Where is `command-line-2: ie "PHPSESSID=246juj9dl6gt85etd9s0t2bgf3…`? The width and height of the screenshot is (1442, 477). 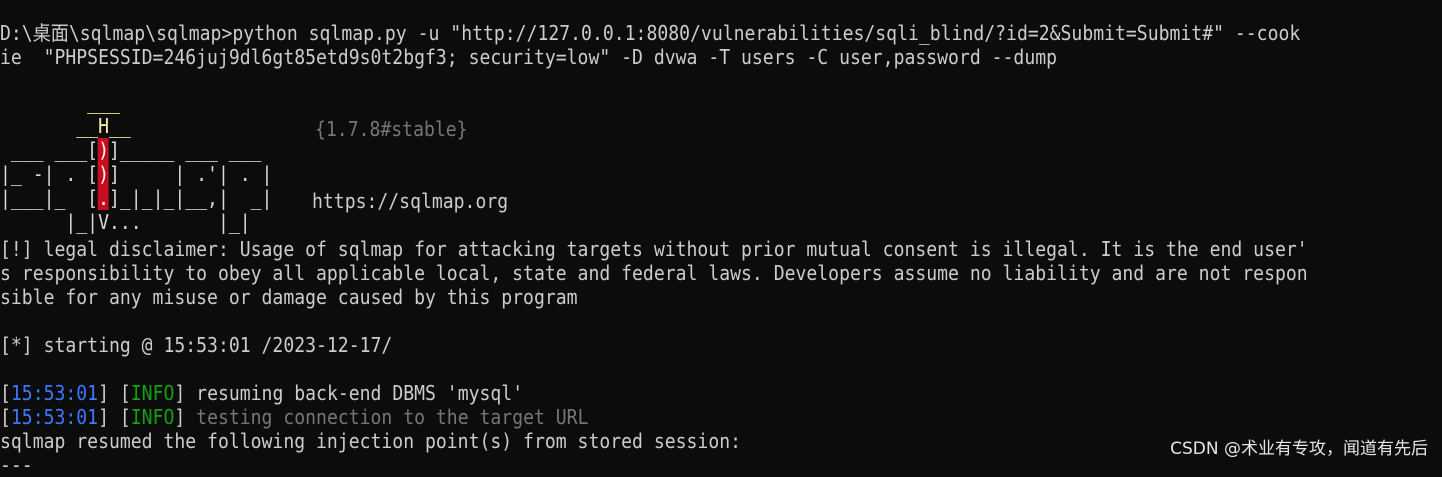 command-line-2: ie "PHPSESSID=246juj9dl6gt85etd9s0t2bgf3… is located at coordinates (529, 57).